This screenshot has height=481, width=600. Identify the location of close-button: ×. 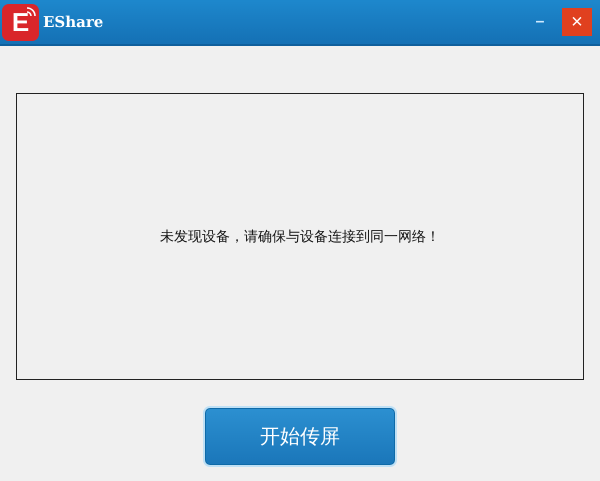
(577, 22).